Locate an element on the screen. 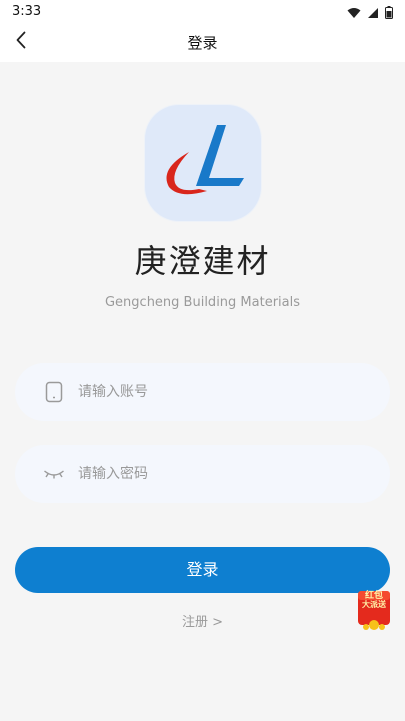 The width and height of the screenshot is (405, 721). page-title: 登录 is located at coordinates (202, 43).